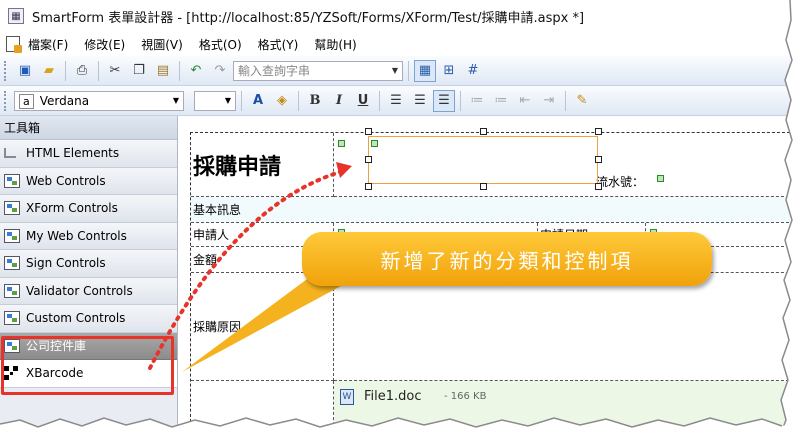  I want to click on redo-icon: ↷, so click(220, 71).